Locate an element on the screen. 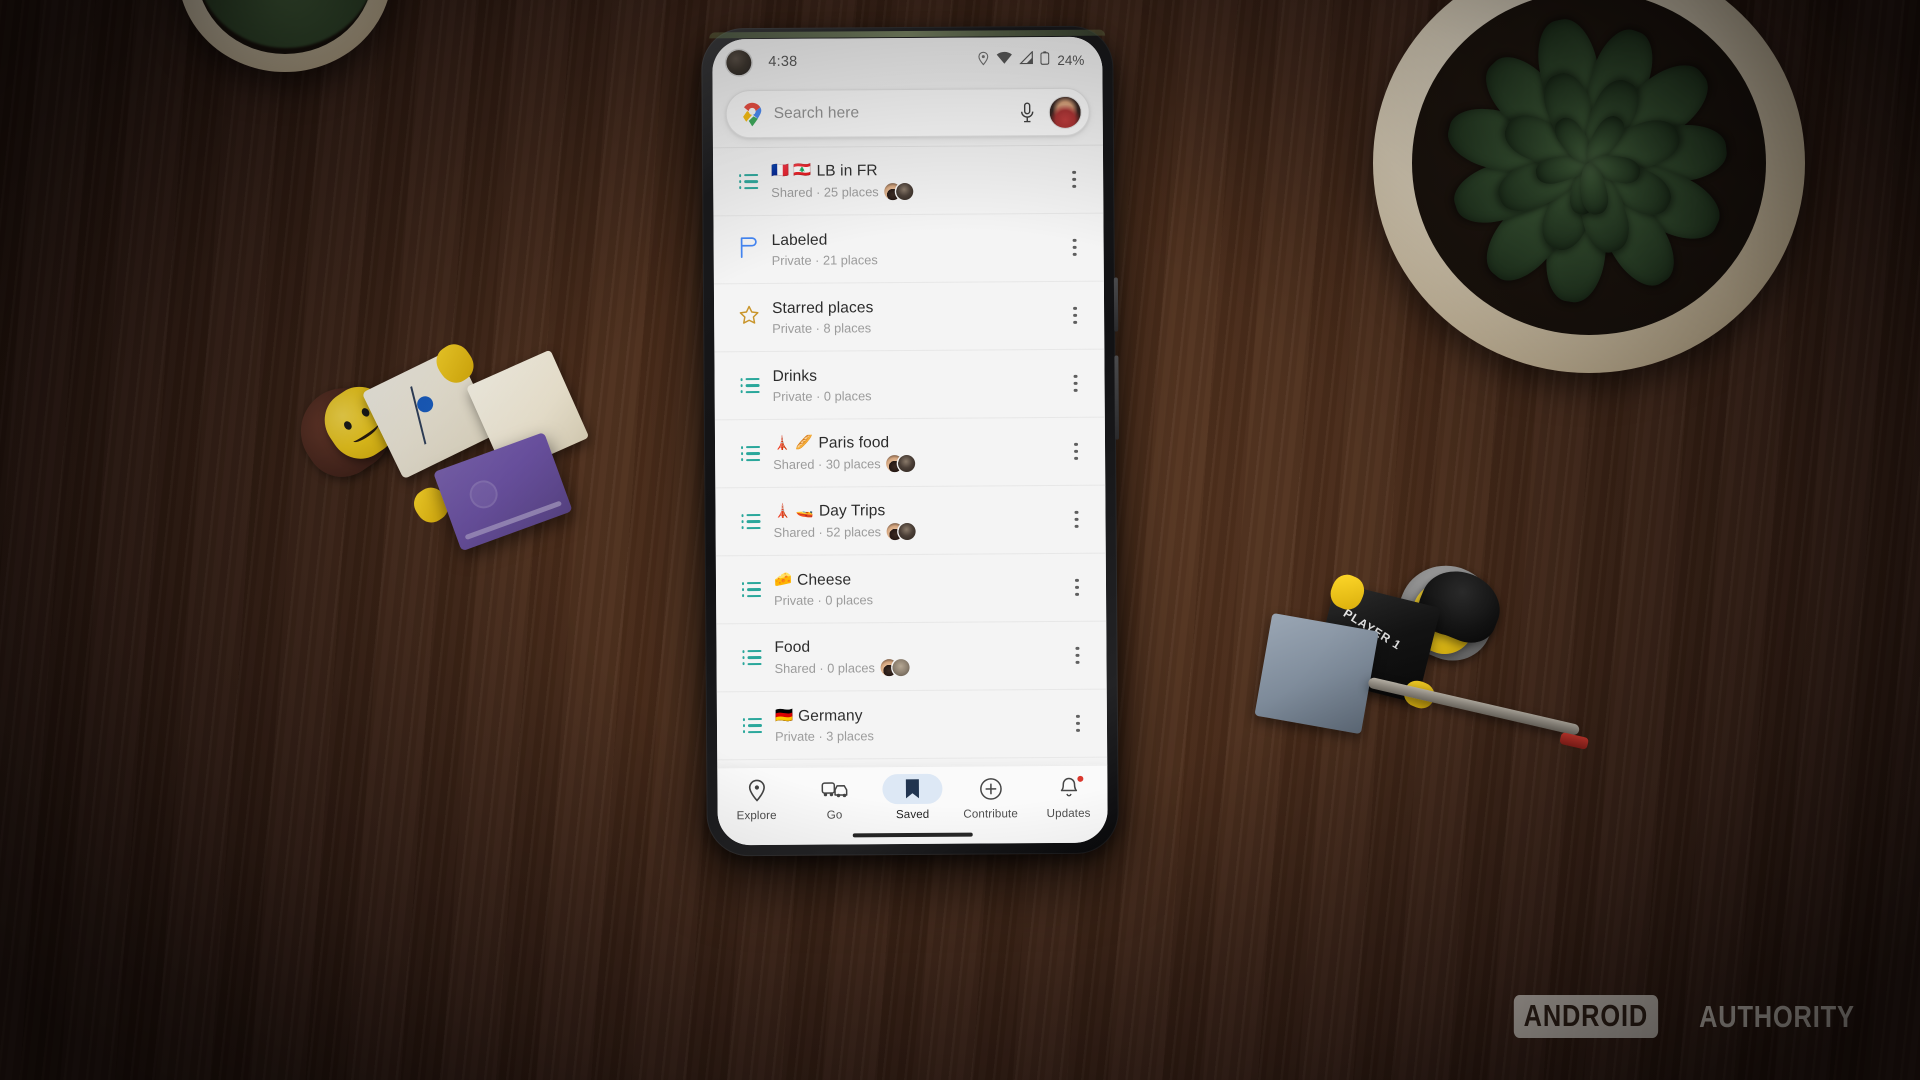 Image resolution: width=1920 pixels, height=1080 pixels. location-icon is located at coordinates (983, 60).